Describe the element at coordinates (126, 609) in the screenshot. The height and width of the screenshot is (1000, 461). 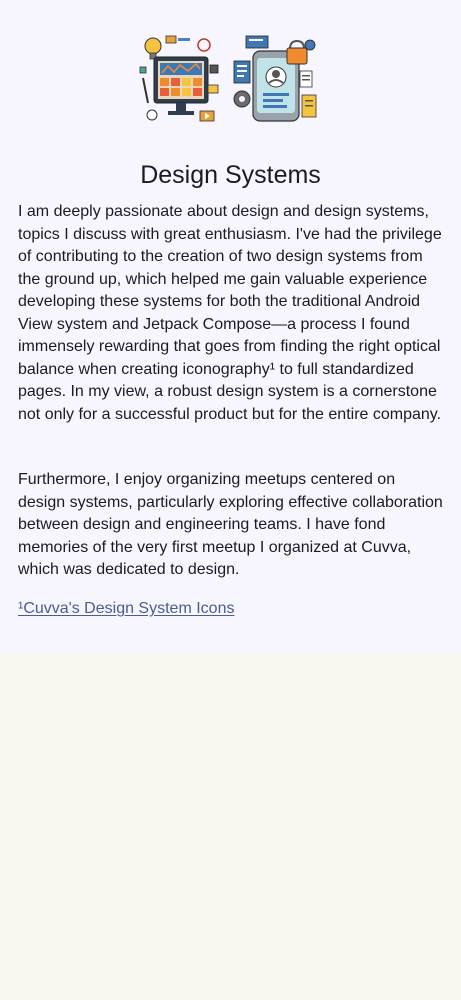
I see `cuvva-icons-link: ¹Cuvva's Design System Icons` at that location.